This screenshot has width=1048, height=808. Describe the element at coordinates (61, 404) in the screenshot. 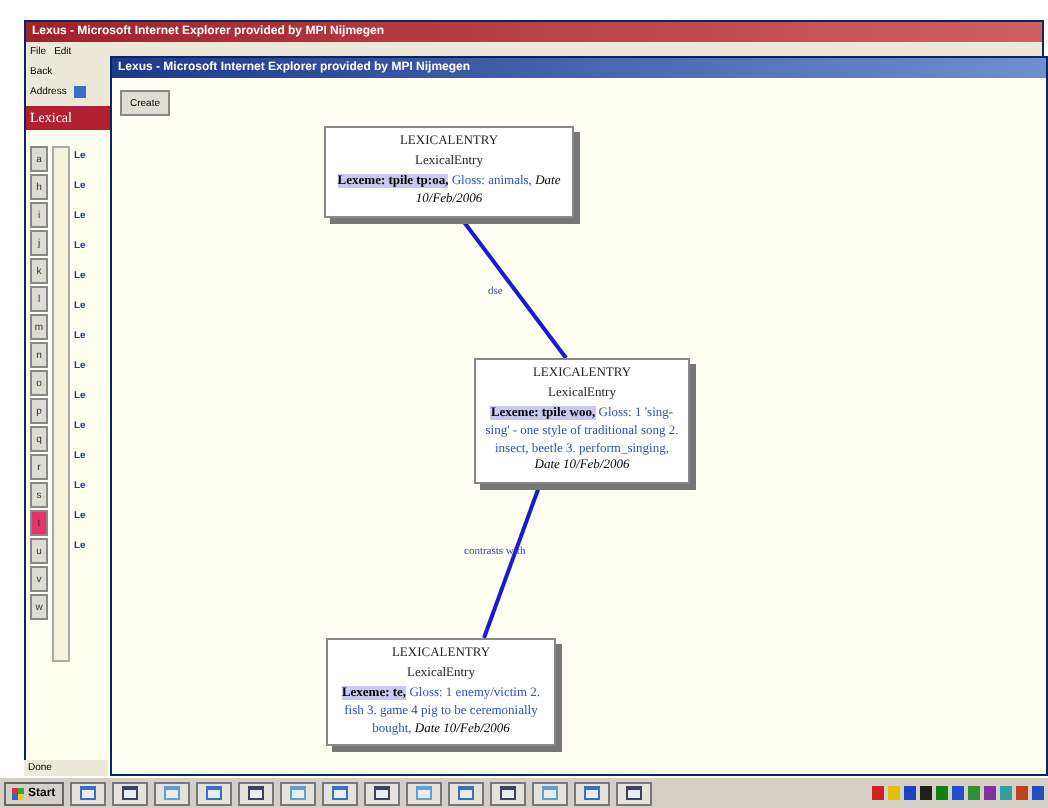

I see `scrollbar` at that location.